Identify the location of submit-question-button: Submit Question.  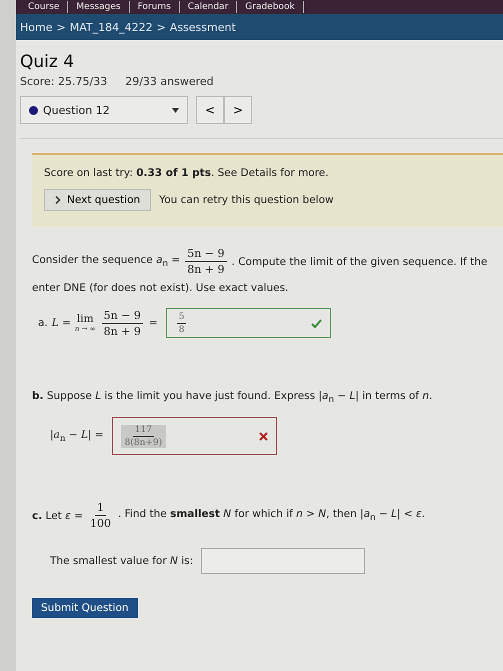
(85, 608).